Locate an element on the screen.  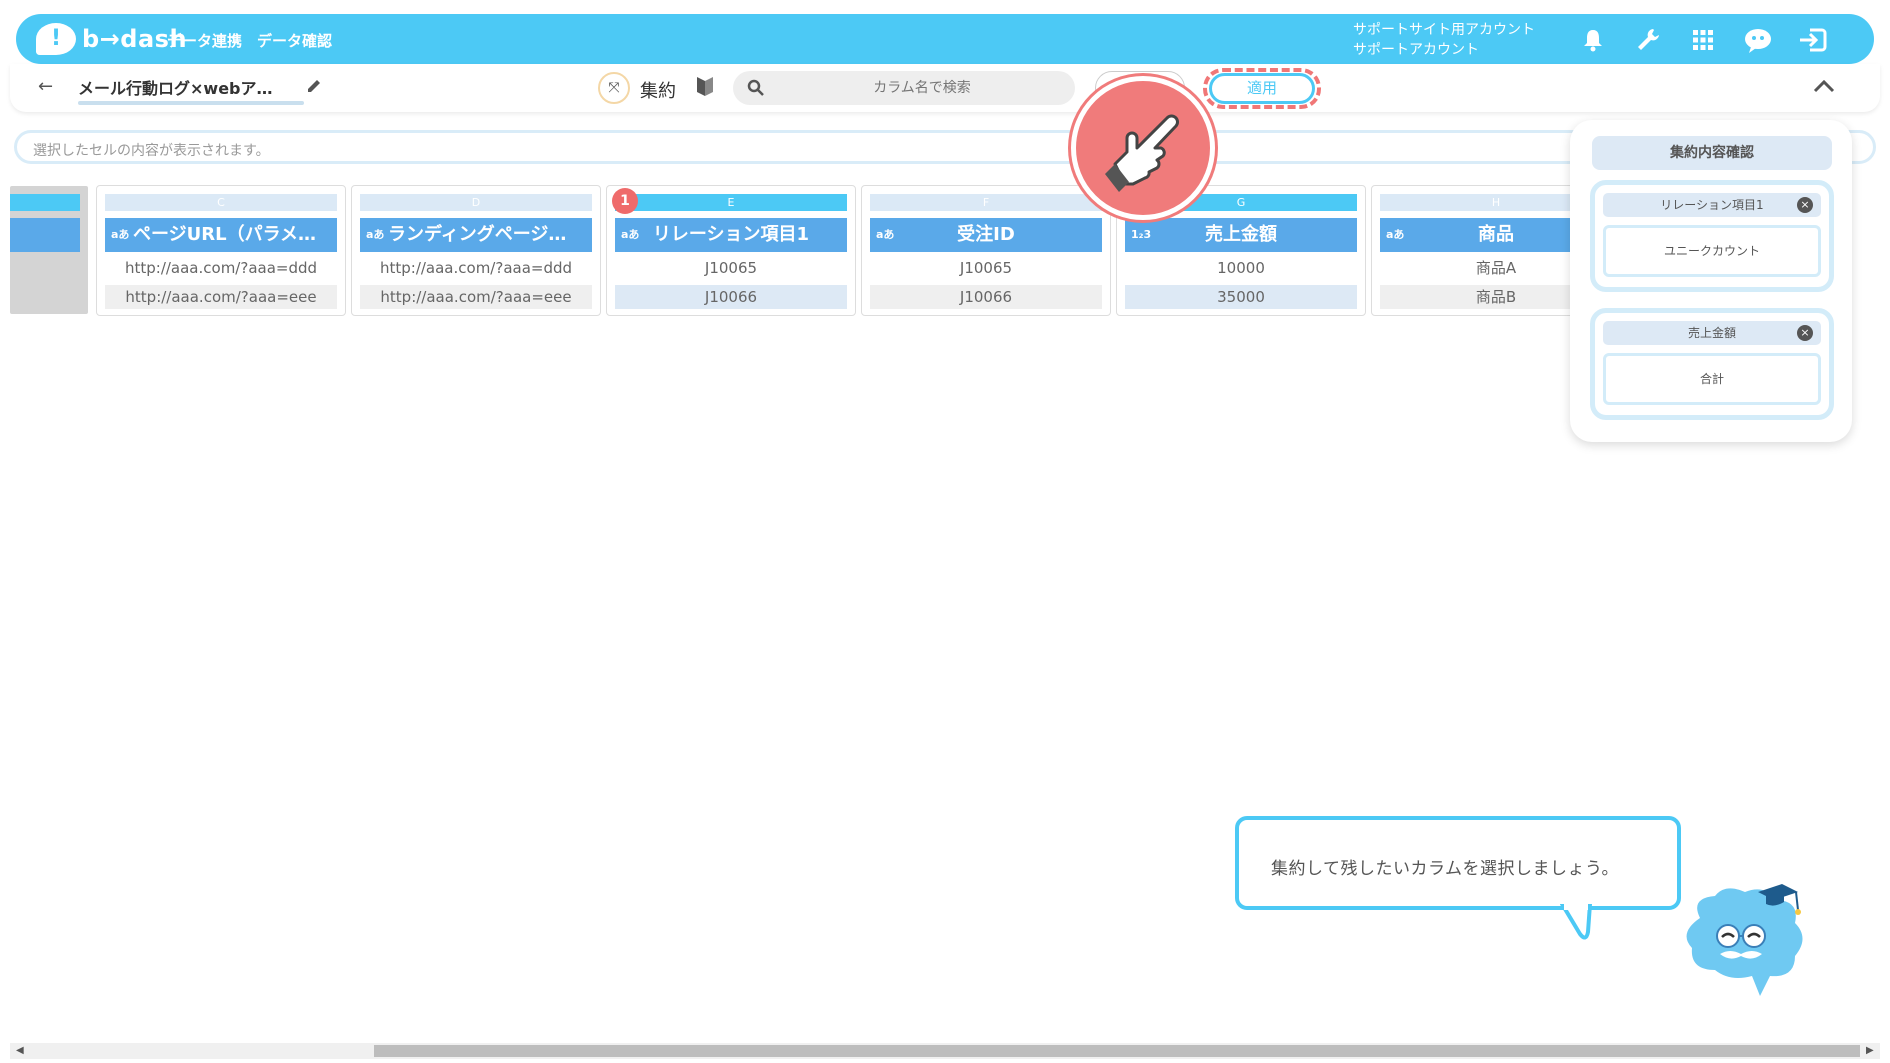
account-info: サポートサイト用アカウント サポートアカウント is located at coordinates (1444, 40).